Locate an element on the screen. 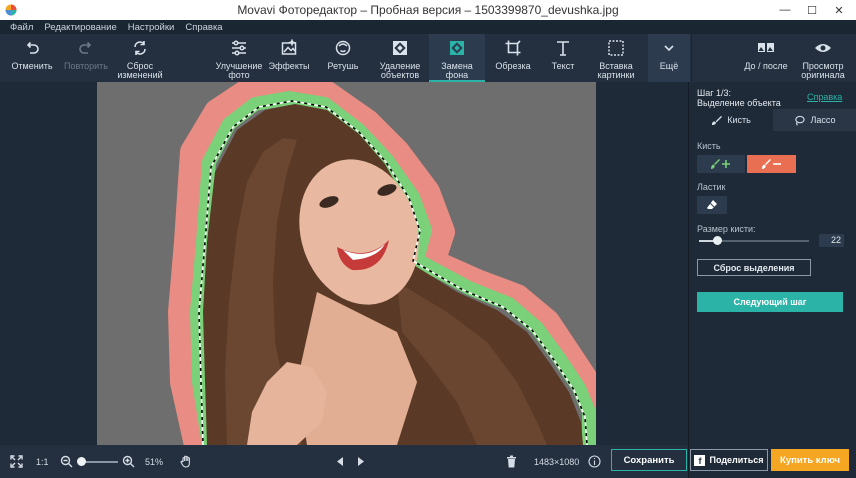 Image resolution: width=856 pixels, height=478 pixels. arrow-left-icon is located at coordinates (340, 461).